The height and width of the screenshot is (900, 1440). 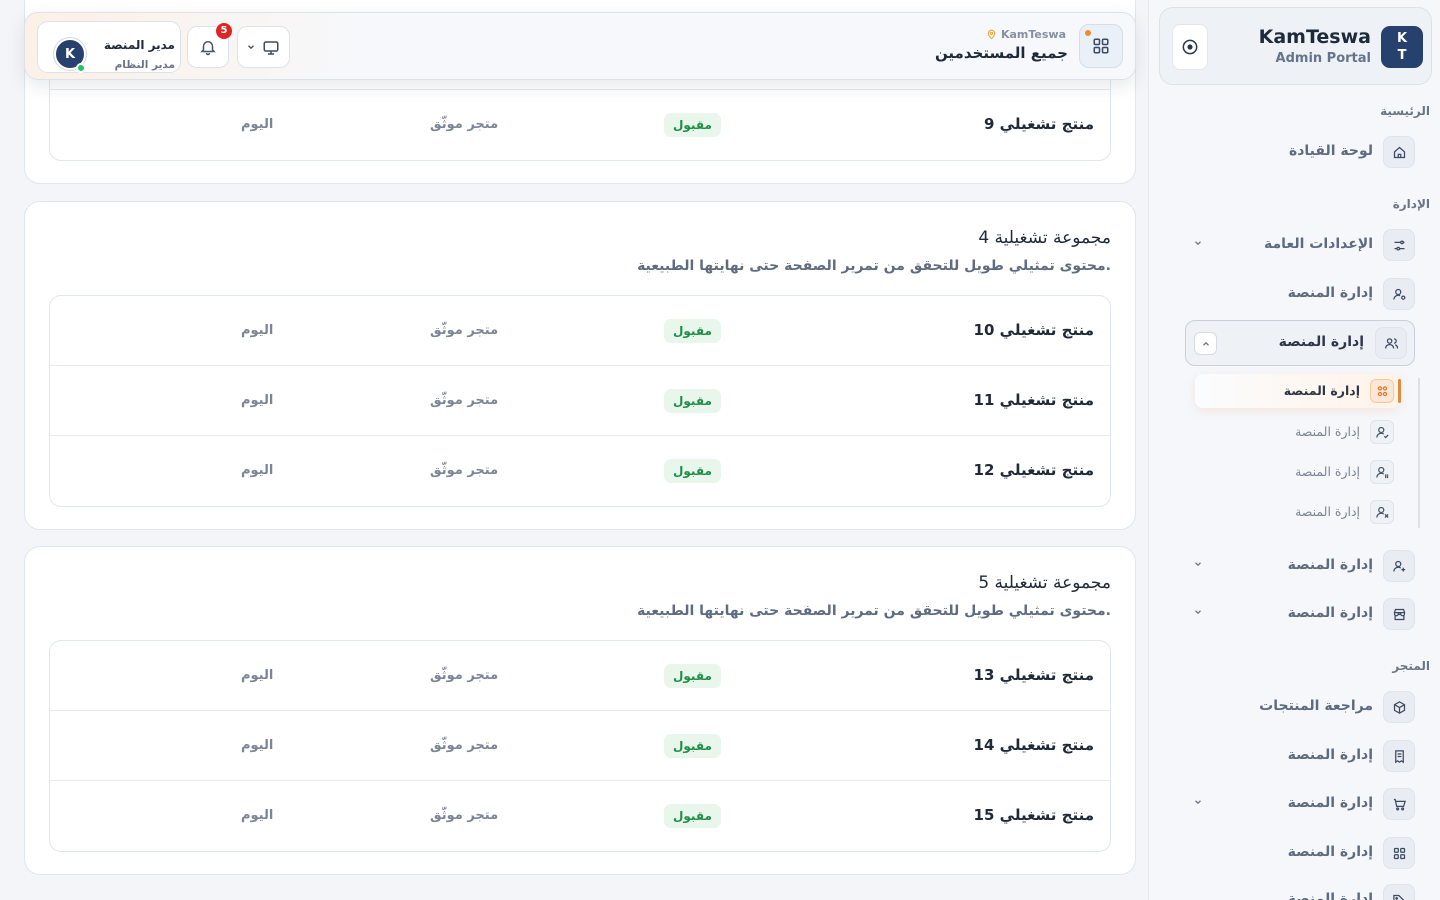 I want to click on table-row: منتج تشغيلي 10 مقبول متجر موثّق اليوم, so click(x=580, y=331).